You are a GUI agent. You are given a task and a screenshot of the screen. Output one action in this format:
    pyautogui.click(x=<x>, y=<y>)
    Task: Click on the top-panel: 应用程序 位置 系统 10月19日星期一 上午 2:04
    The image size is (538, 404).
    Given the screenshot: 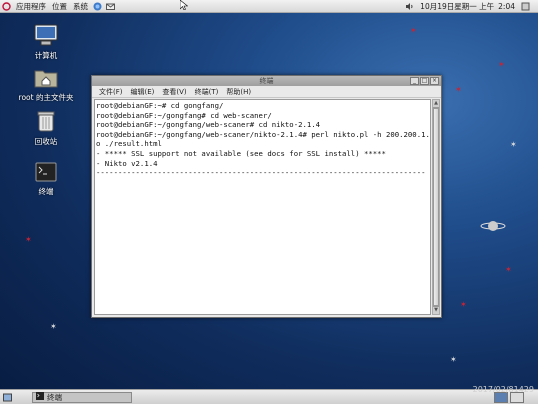 What is the action you would take?
    pyautogui.click(x=269, y=6)
    